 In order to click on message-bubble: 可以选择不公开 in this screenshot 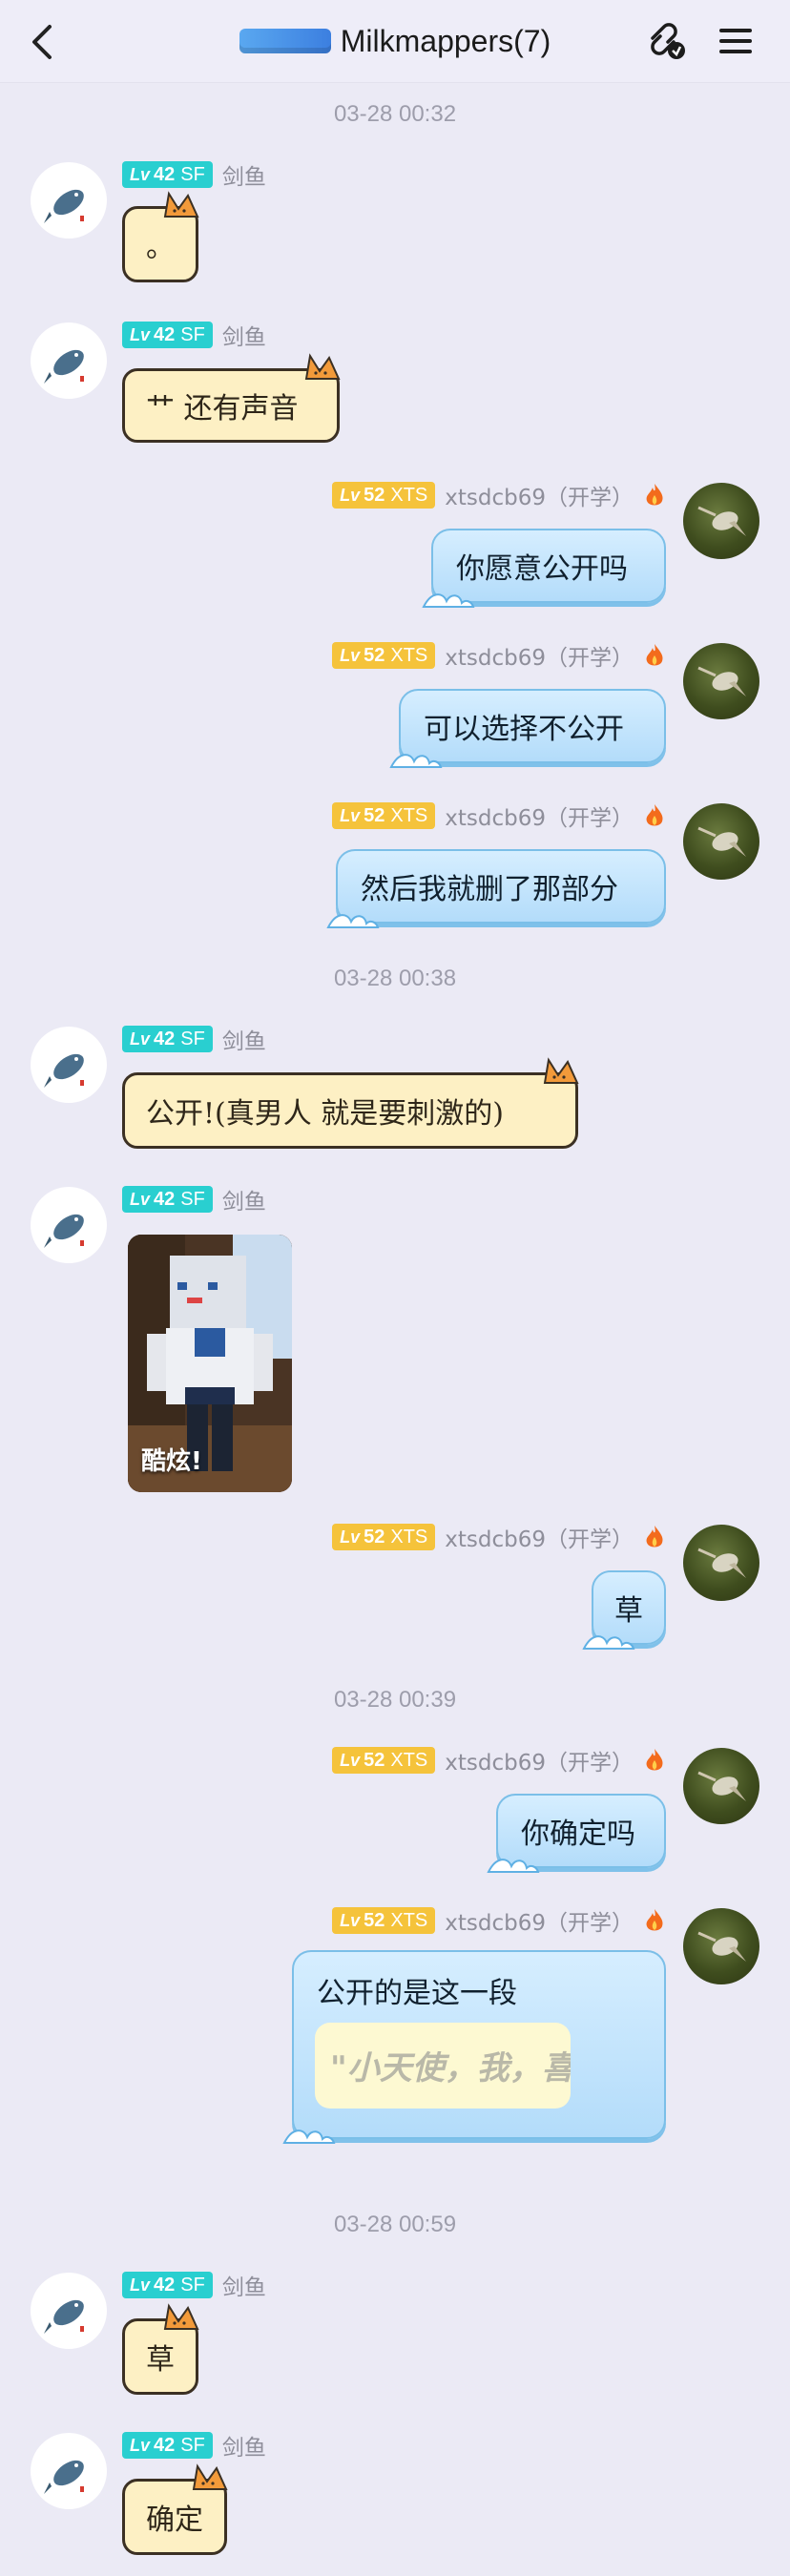, I will do `click(527, 728)`.